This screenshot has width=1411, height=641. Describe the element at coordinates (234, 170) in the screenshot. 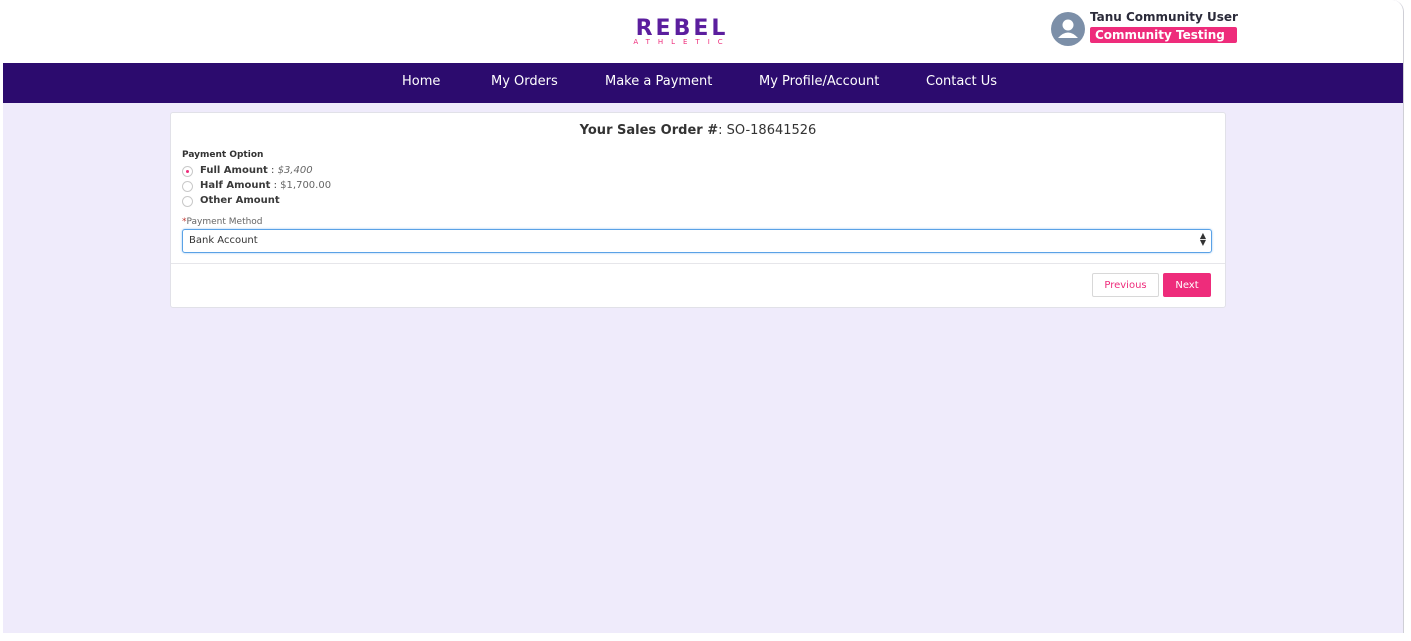

I see `full-amount-label: Full Amount` at that location.